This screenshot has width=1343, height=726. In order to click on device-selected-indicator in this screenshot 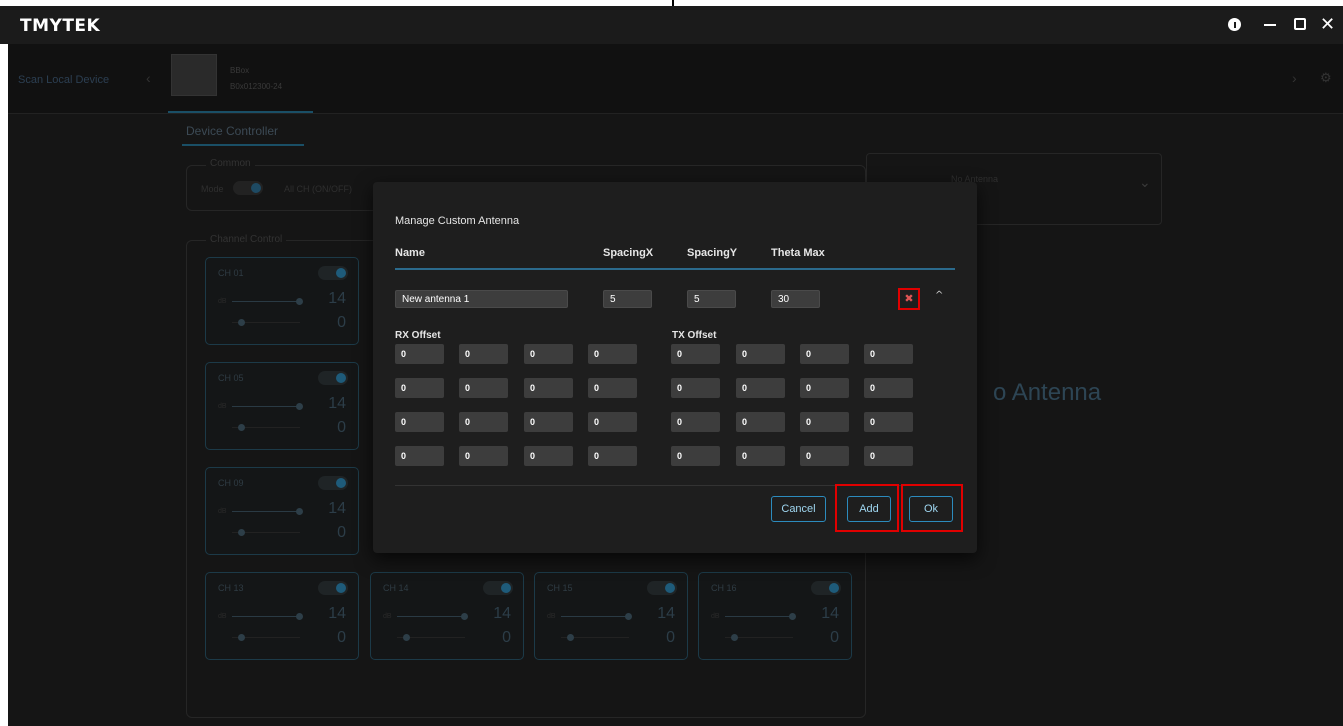, I will do `click(240, 112)`.